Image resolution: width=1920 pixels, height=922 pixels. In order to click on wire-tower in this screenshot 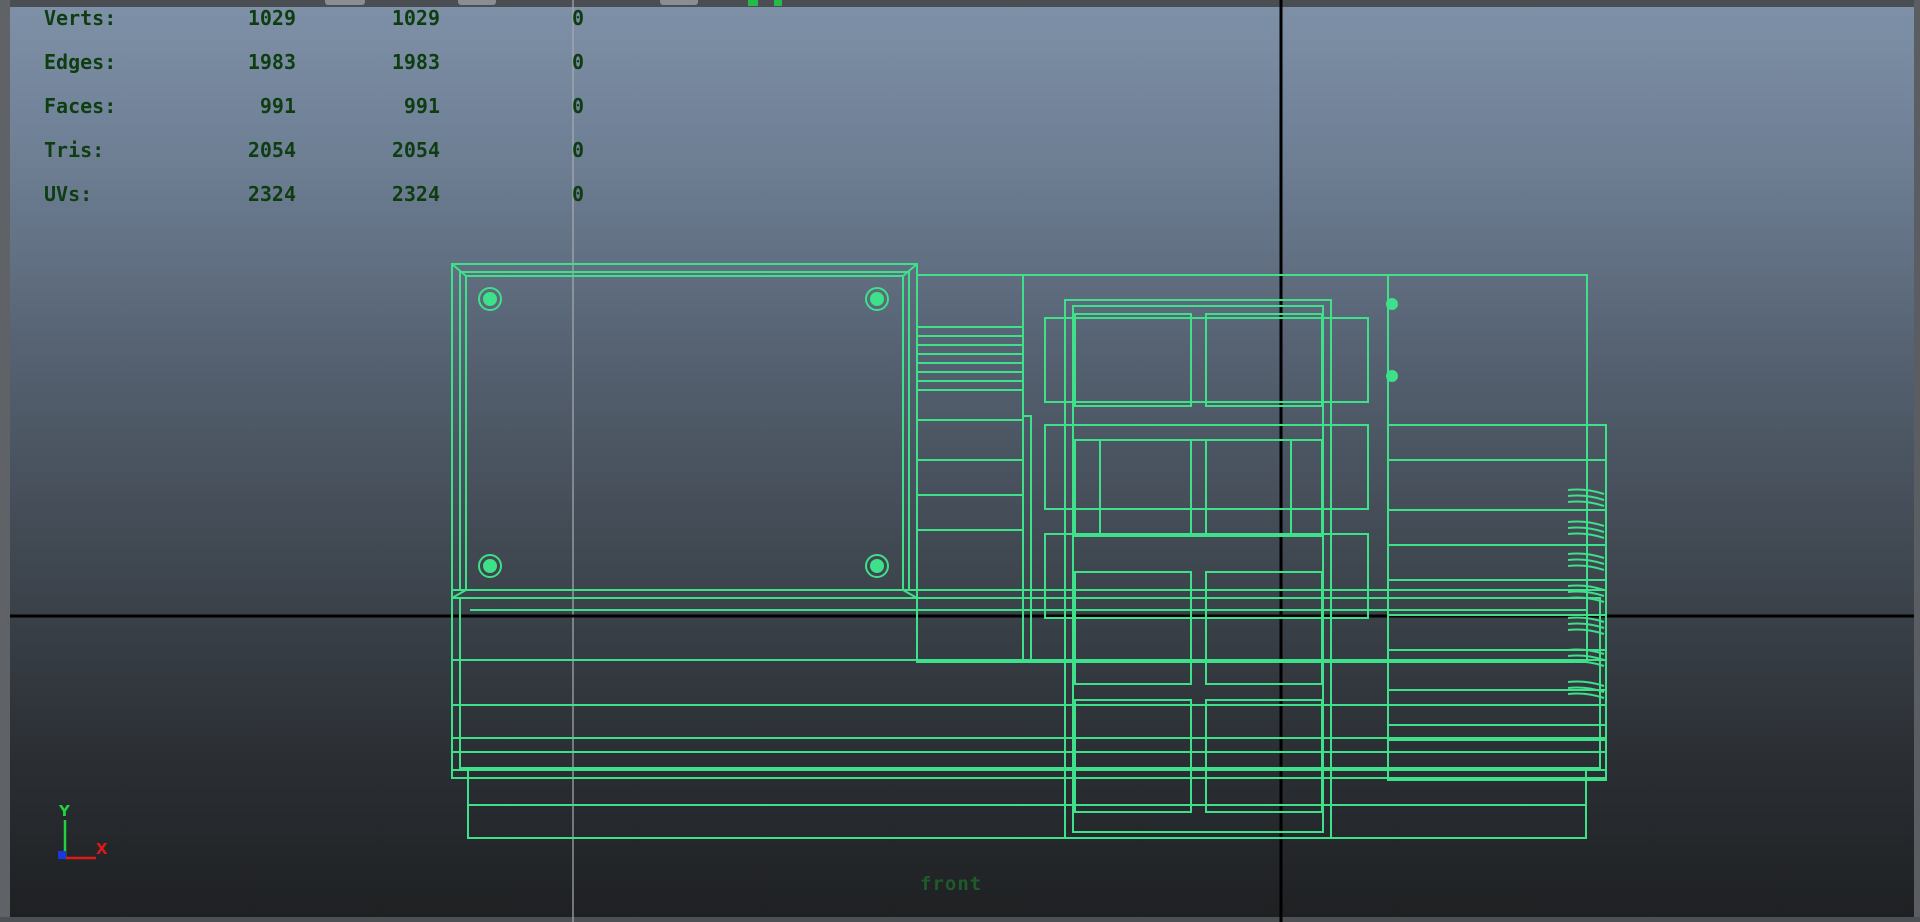, I will do `click(1198, 569)`.